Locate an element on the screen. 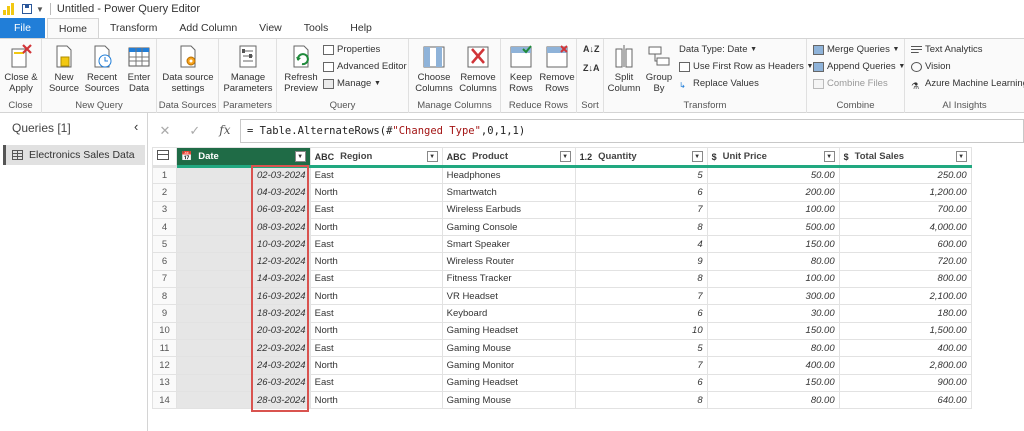  new-source-button: New Source is located at coordinates (64, 68).